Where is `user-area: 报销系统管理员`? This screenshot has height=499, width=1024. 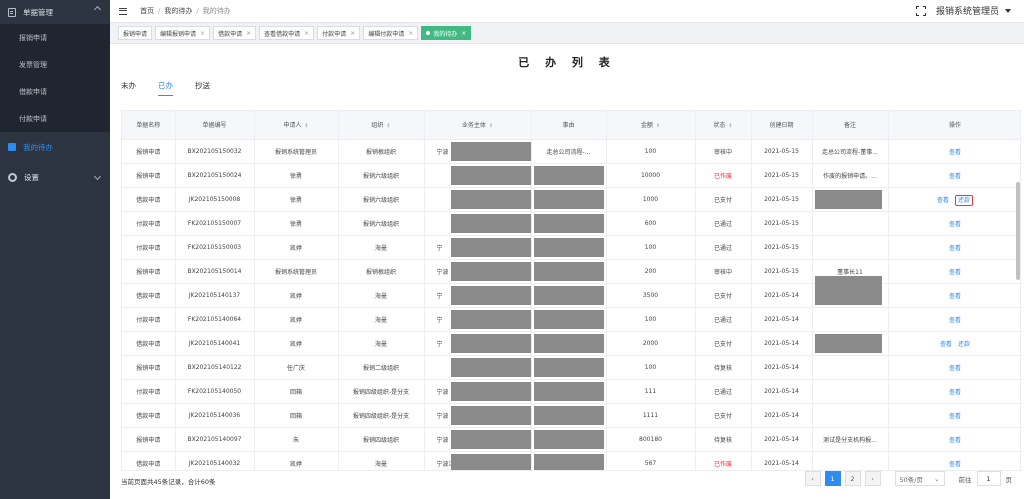 user-area: 报销系统管理员 is located at coordinates (963, 10).